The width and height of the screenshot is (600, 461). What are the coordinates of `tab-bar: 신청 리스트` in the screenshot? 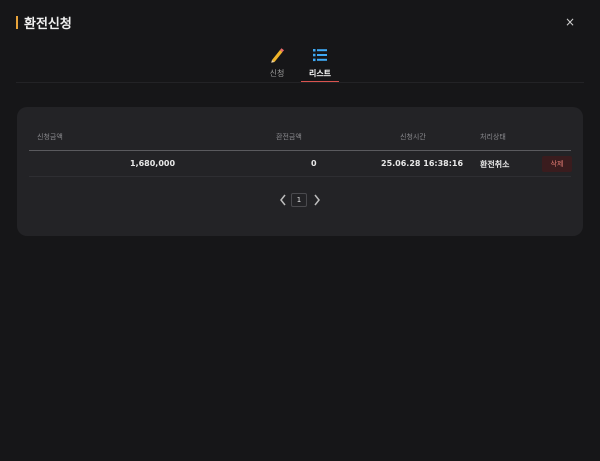 It's located at (300, 64).